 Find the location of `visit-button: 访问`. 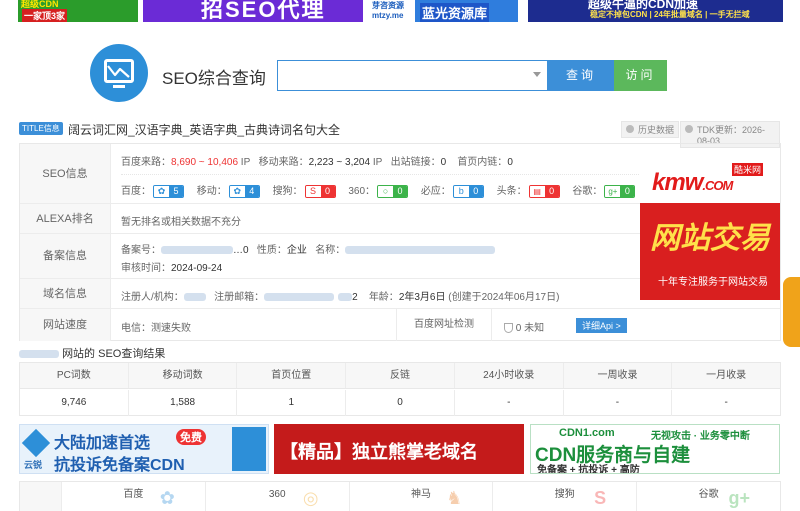

visit-button: 访问 is located at coordinates (640, 75).